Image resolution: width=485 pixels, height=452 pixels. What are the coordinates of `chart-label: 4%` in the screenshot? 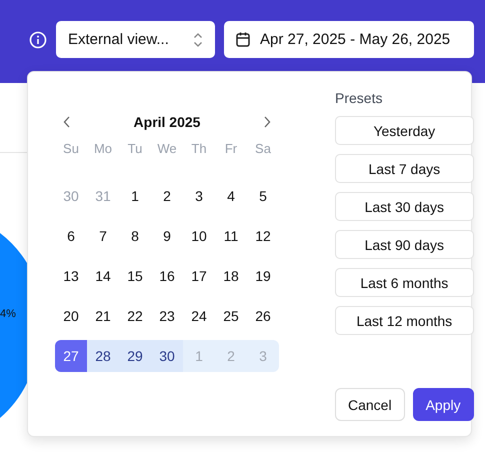 It's located at (8, 314).